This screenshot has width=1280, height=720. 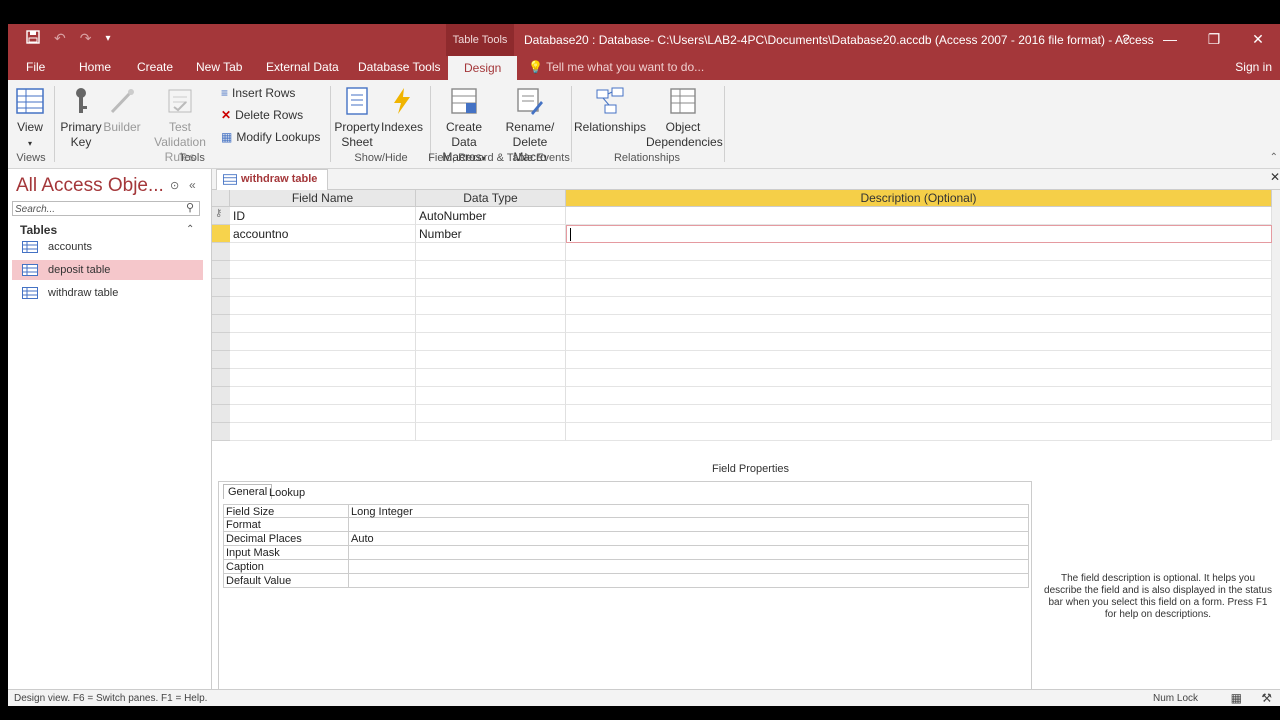 I want to click on nav-section-tables: Tables, so click(x=38, y=230).